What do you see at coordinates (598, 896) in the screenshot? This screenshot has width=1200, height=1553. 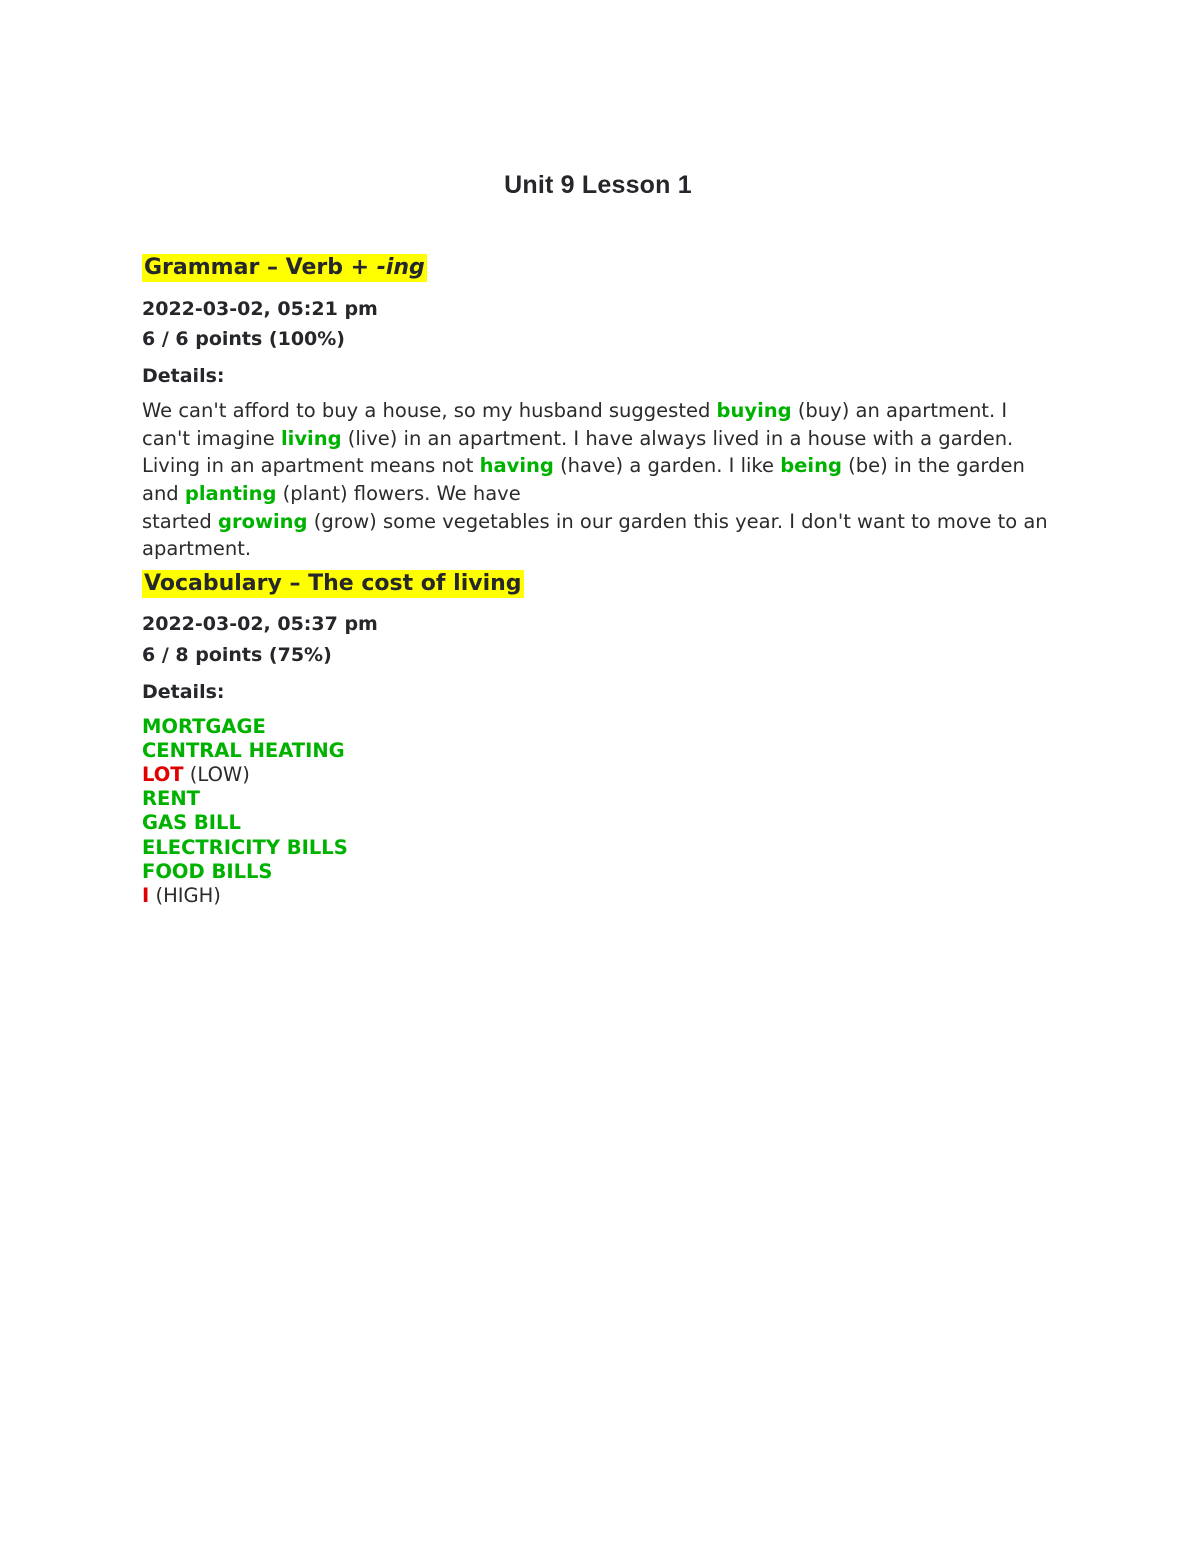 I see `list-item: I (HIGH)` at bounding box center [598, 896].